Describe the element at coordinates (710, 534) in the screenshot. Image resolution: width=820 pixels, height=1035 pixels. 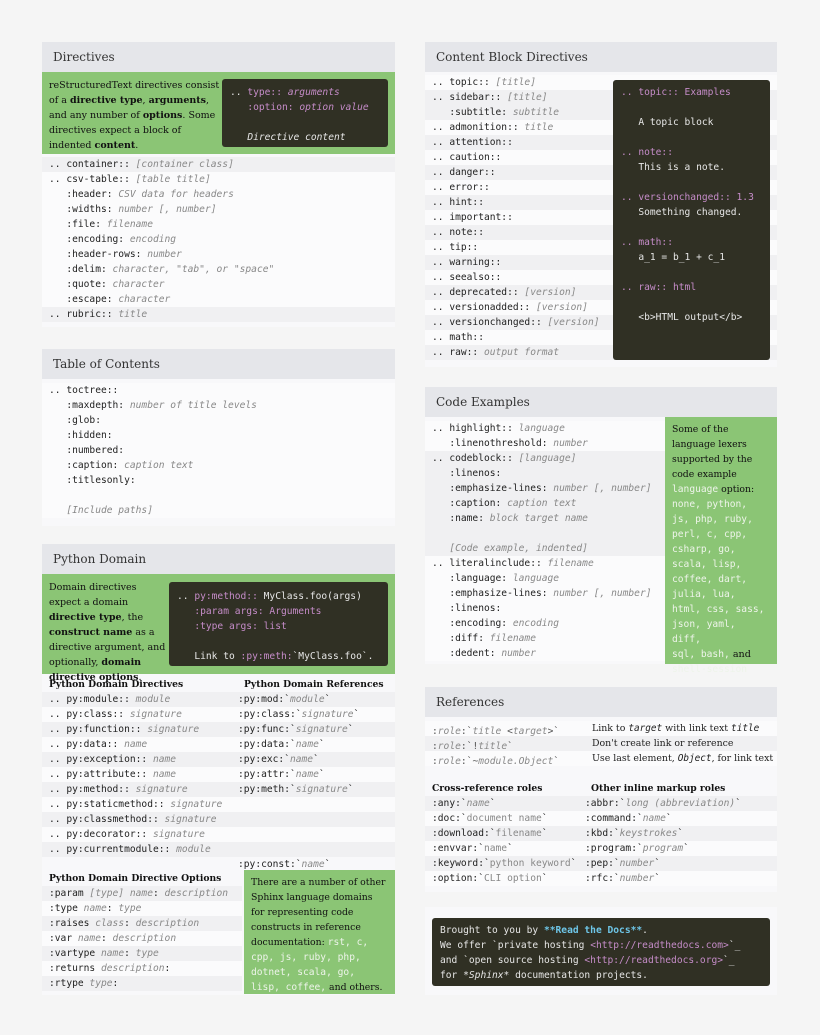
I see `lexer-names: perl, c, cpp,` at that location.